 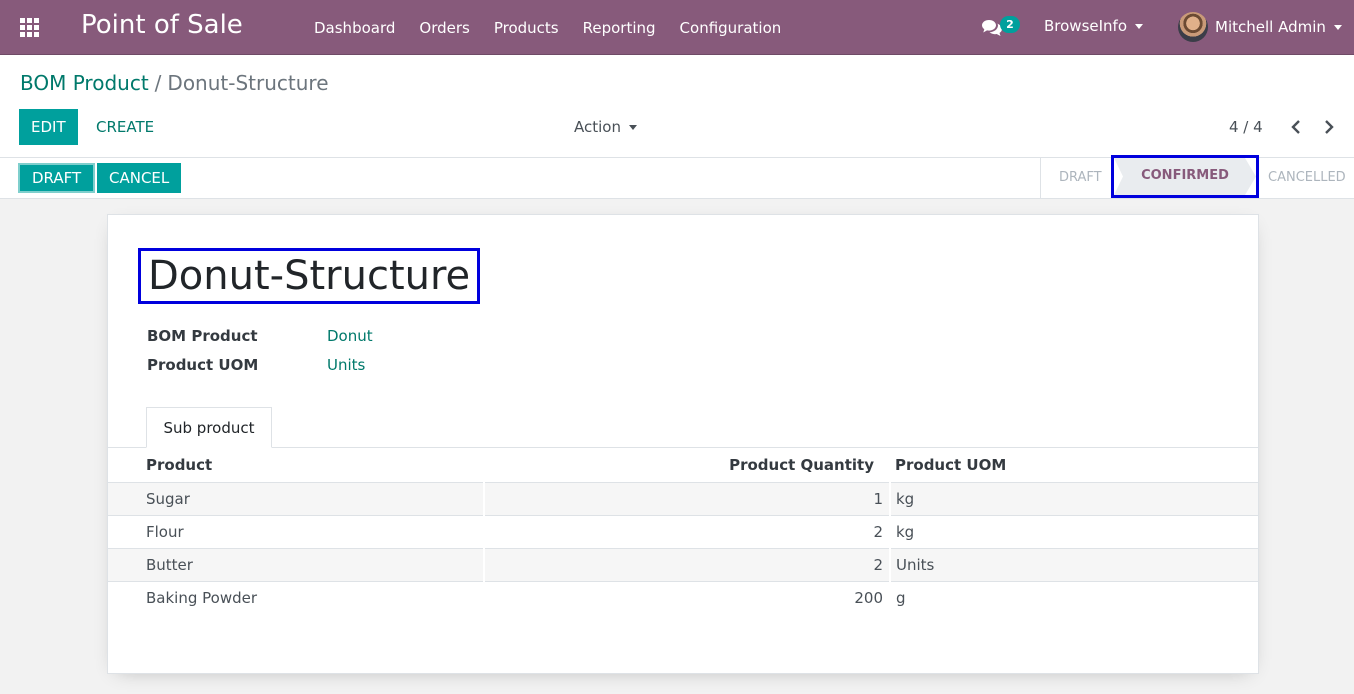 What do you see at coordinates (209, 427) in the screenshot?
I see `tab-sub-product: Sub product` at bounding box center [209, 427].